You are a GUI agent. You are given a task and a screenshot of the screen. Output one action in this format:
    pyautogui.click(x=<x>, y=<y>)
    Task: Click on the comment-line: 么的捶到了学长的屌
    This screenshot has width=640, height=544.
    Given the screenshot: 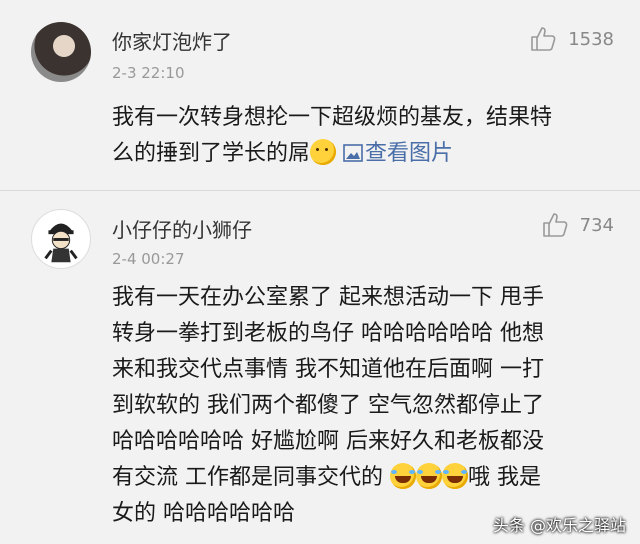 What is the action you would take?
    pyautogui.click(x=211, y=153)
    